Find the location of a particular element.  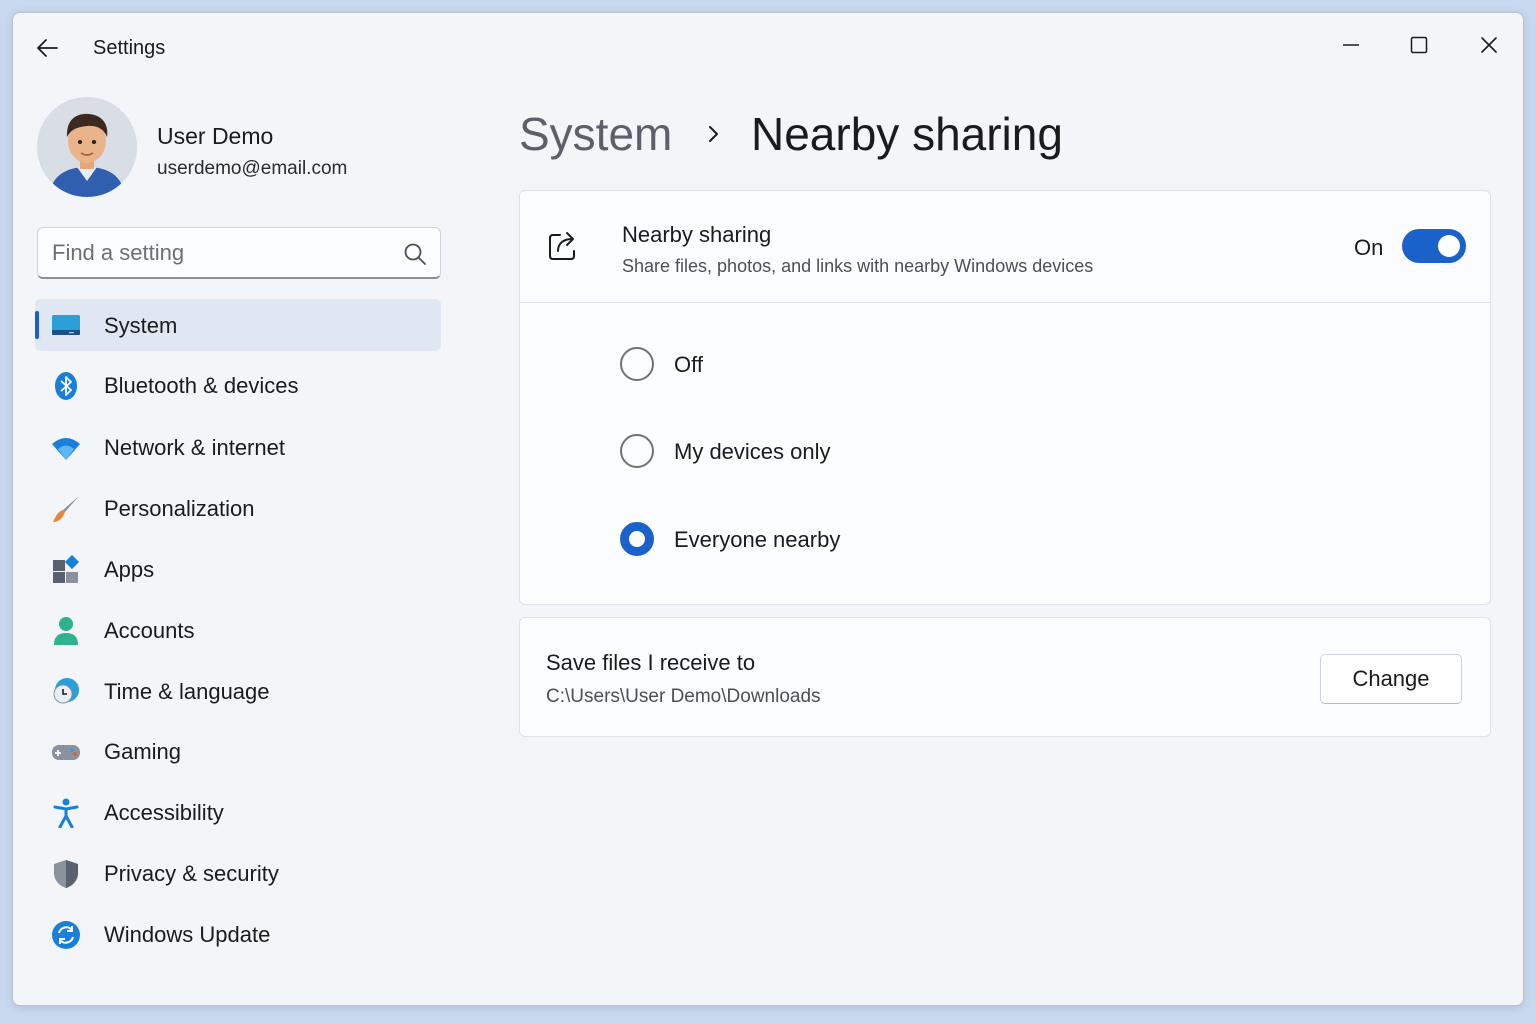

back-arrow-icon is located at coordinates (47, 48).